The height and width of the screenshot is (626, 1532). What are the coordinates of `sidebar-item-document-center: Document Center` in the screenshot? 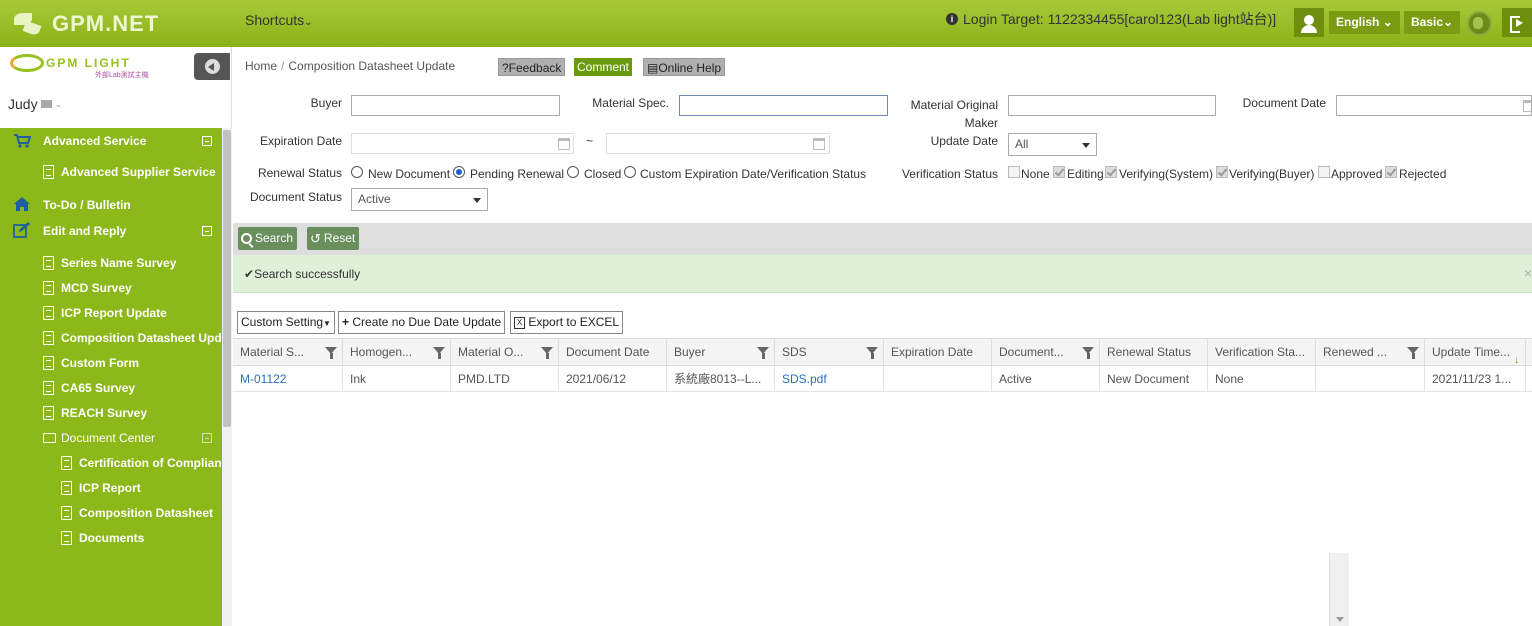 It's located at (111, 438).